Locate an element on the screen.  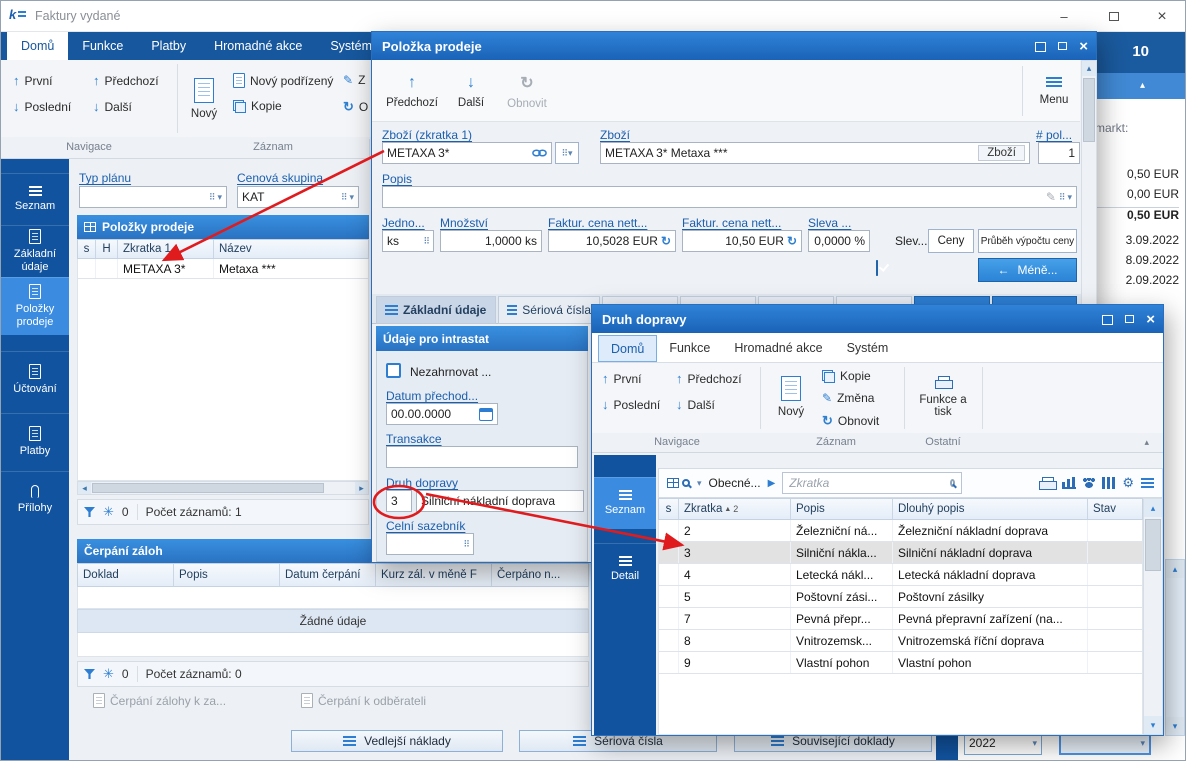
tab-platby: Platby is located at coordinates (168, 46).